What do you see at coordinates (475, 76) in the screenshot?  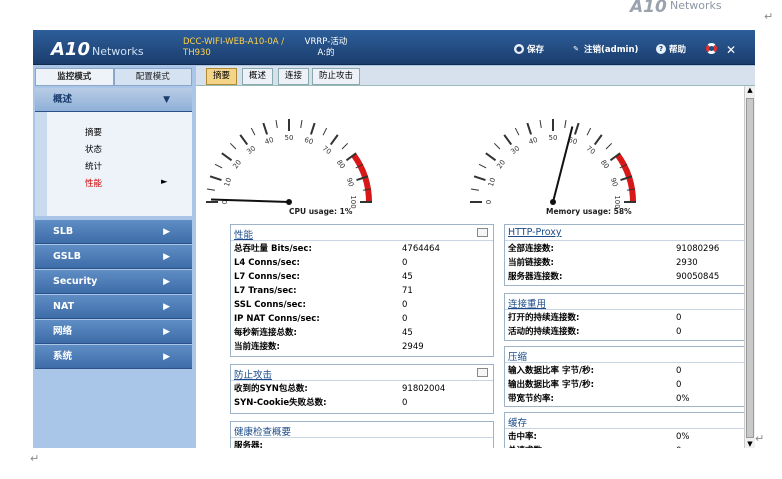 I see `sub-tabs: 摘要 概述 连接 防止攻击` at bounding box center [475, 76].